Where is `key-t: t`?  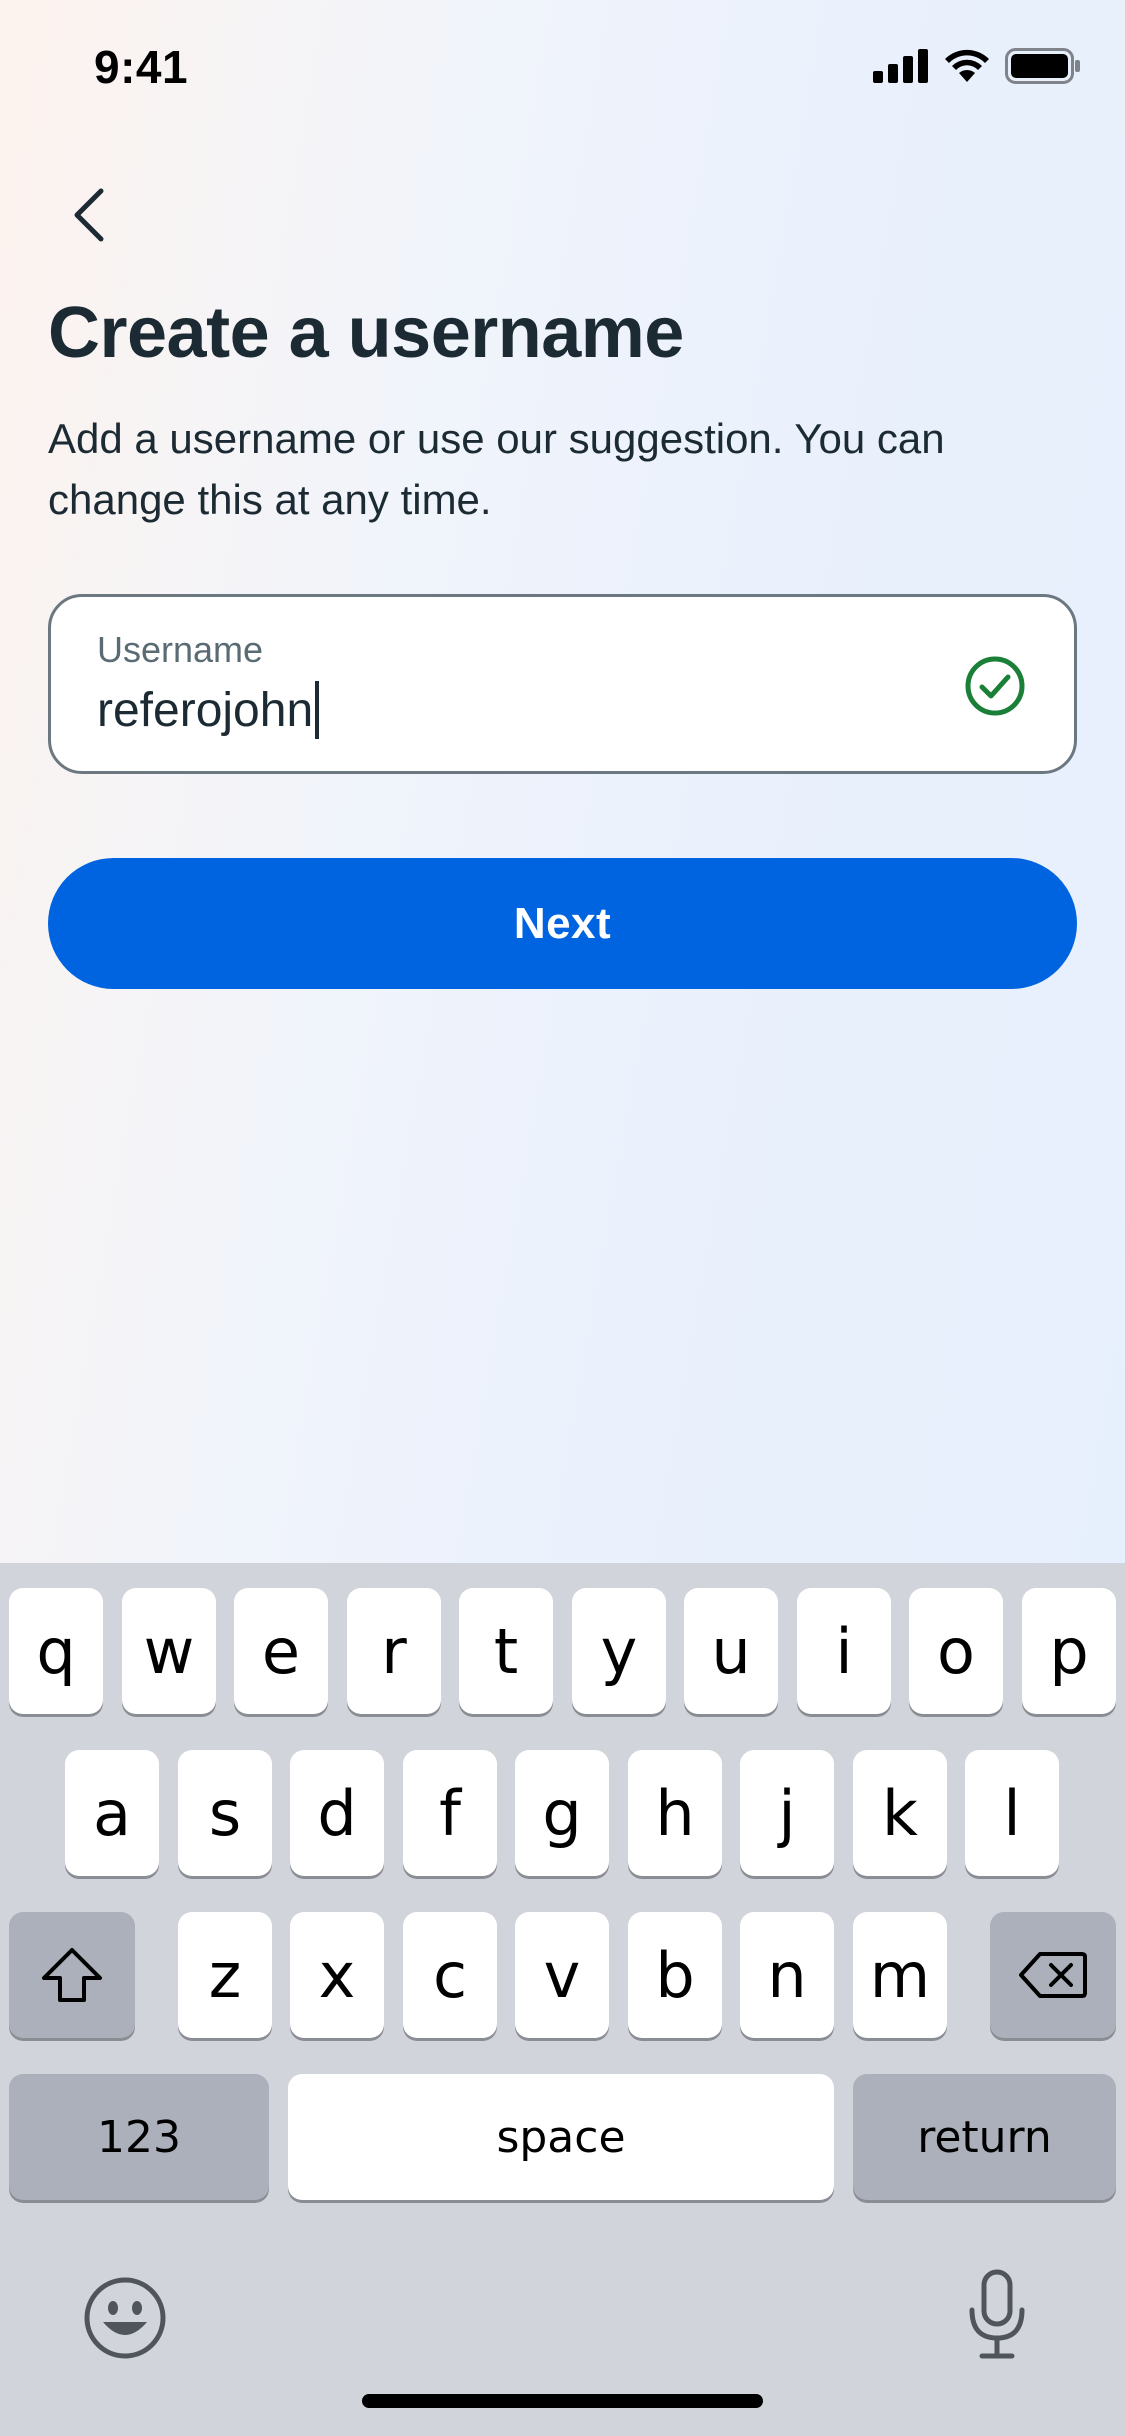
key-t: t is located at coordinates (506, 1651).